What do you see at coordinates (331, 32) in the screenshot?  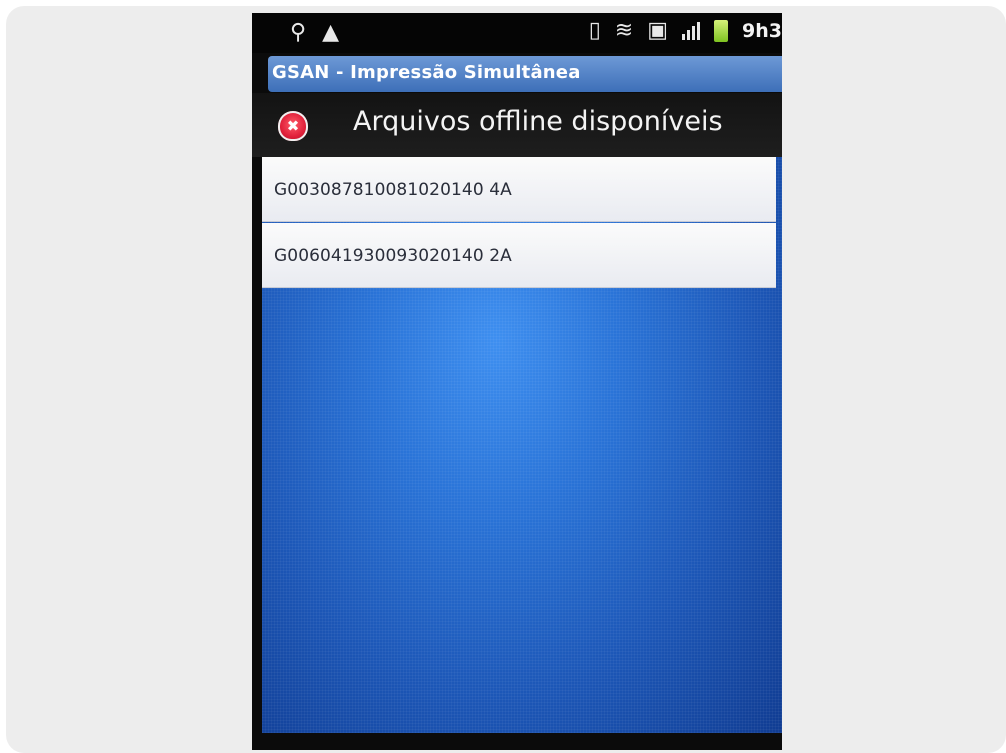 I see `warning-icon: ▲` at bounding box center [331, 32].